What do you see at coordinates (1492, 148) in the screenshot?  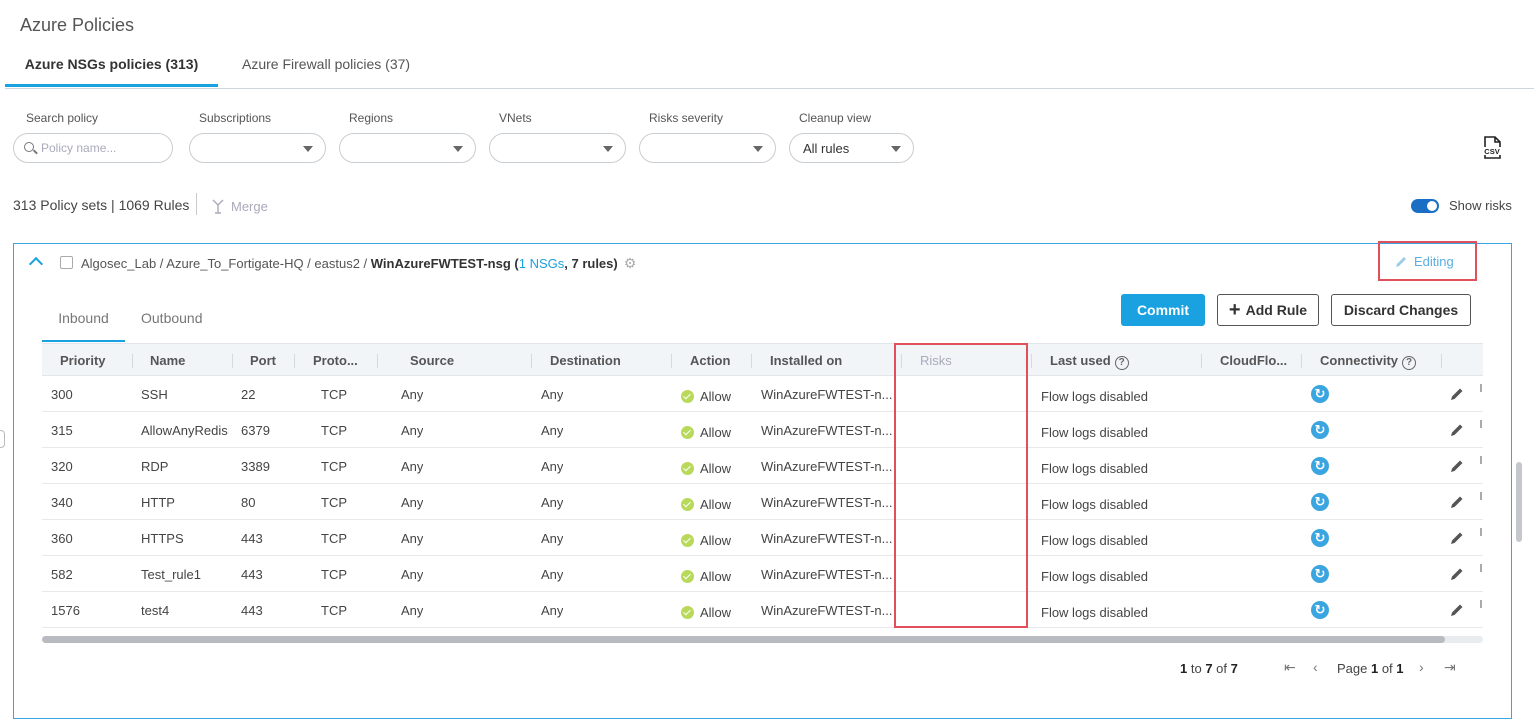 I see `csv-export-icon: CSV` at bounding box center [1492, 148].